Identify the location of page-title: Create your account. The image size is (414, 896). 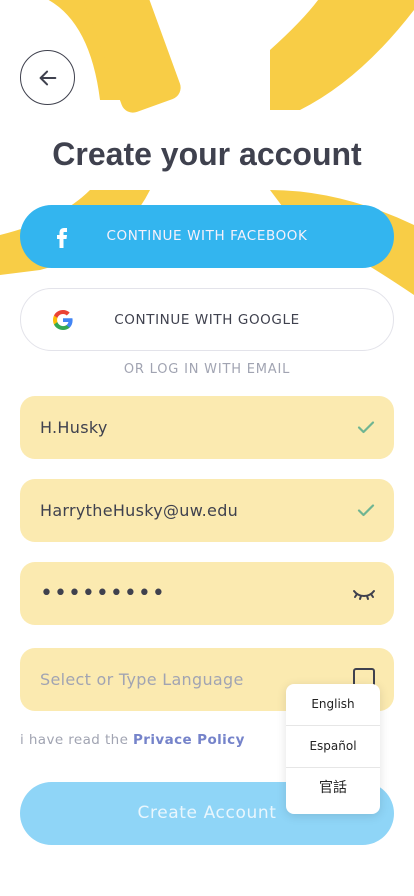
(207, 154).